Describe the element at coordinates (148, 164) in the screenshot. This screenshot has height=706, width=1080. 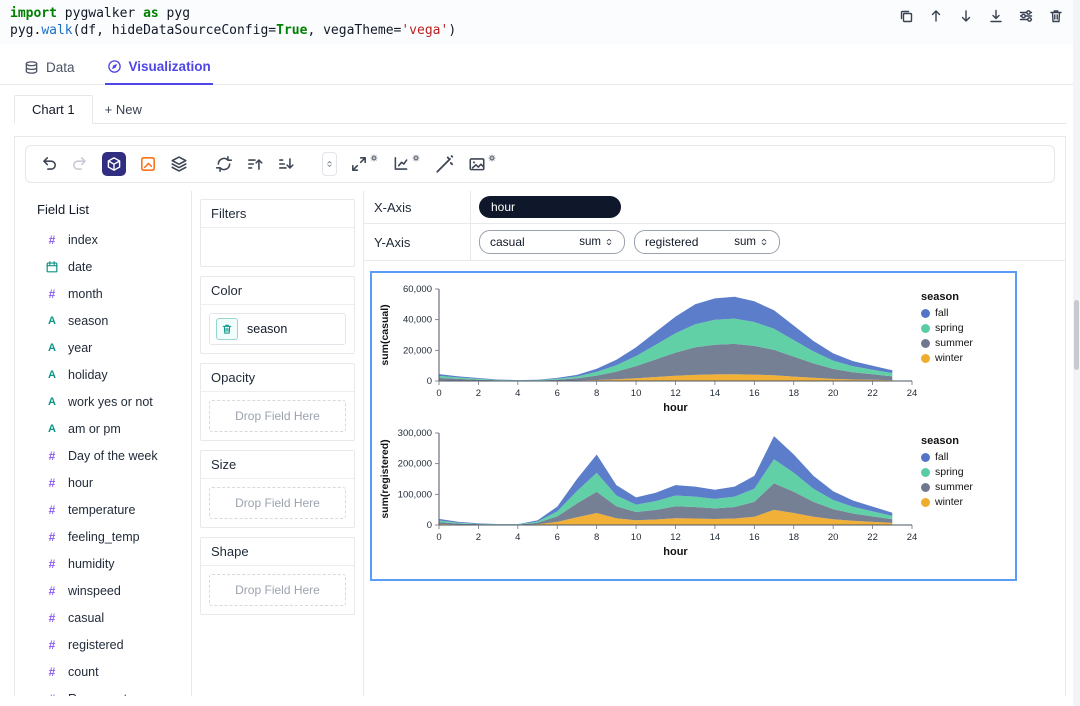
I see `mark-type-button` at that location.